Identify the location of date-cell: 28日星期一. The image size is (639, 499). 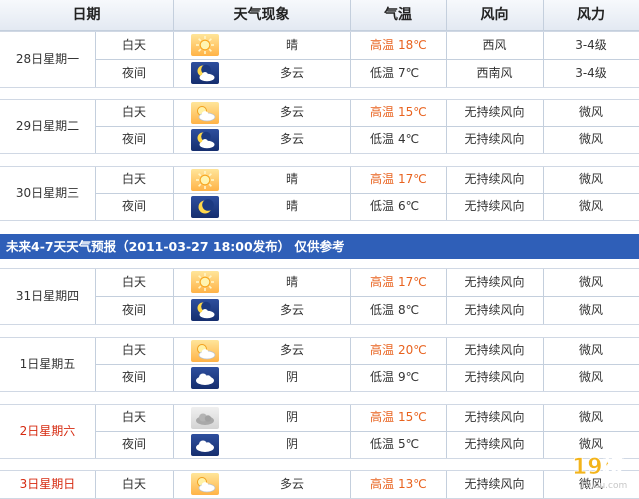
(47, 59).